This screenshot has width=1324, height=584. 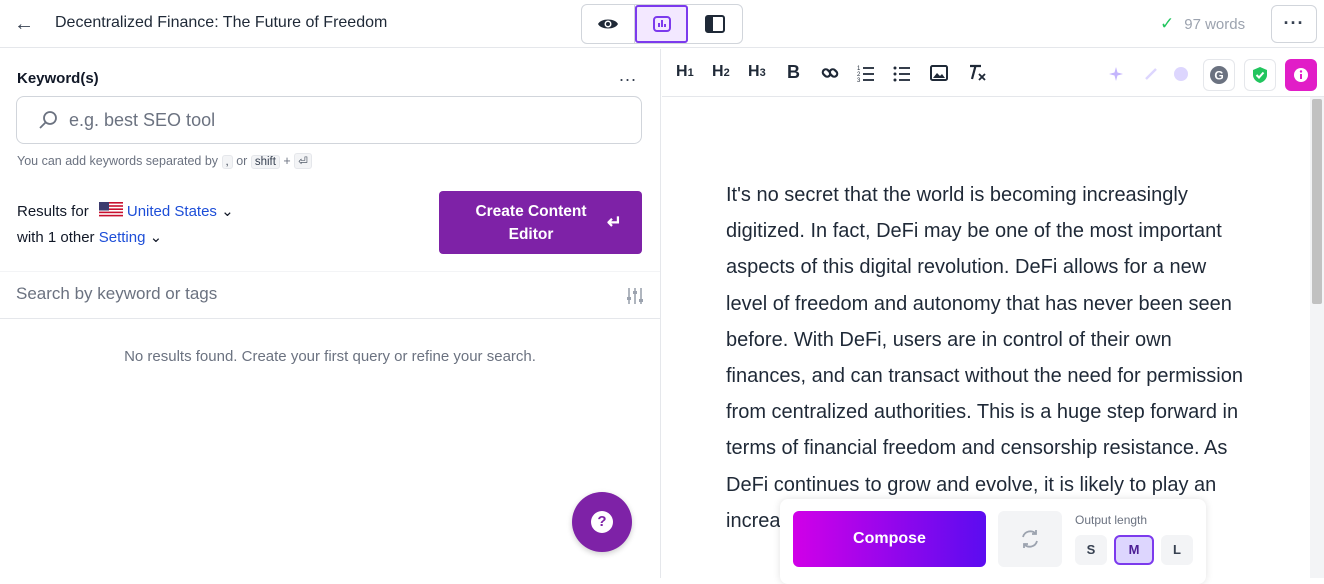 I want to click on hint-or: or, so click(x=242, y=161).